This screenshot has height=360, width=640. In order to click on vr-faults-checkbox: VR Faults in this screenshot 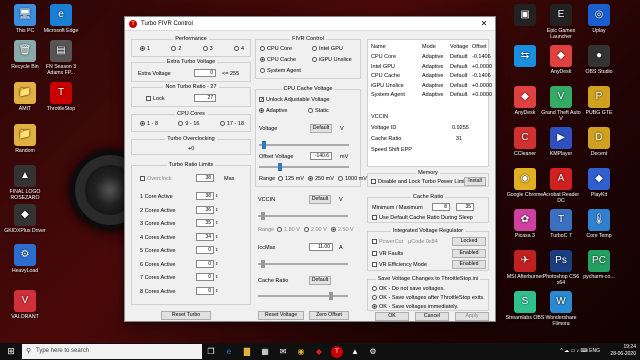, I will do `click(387, 254)`.